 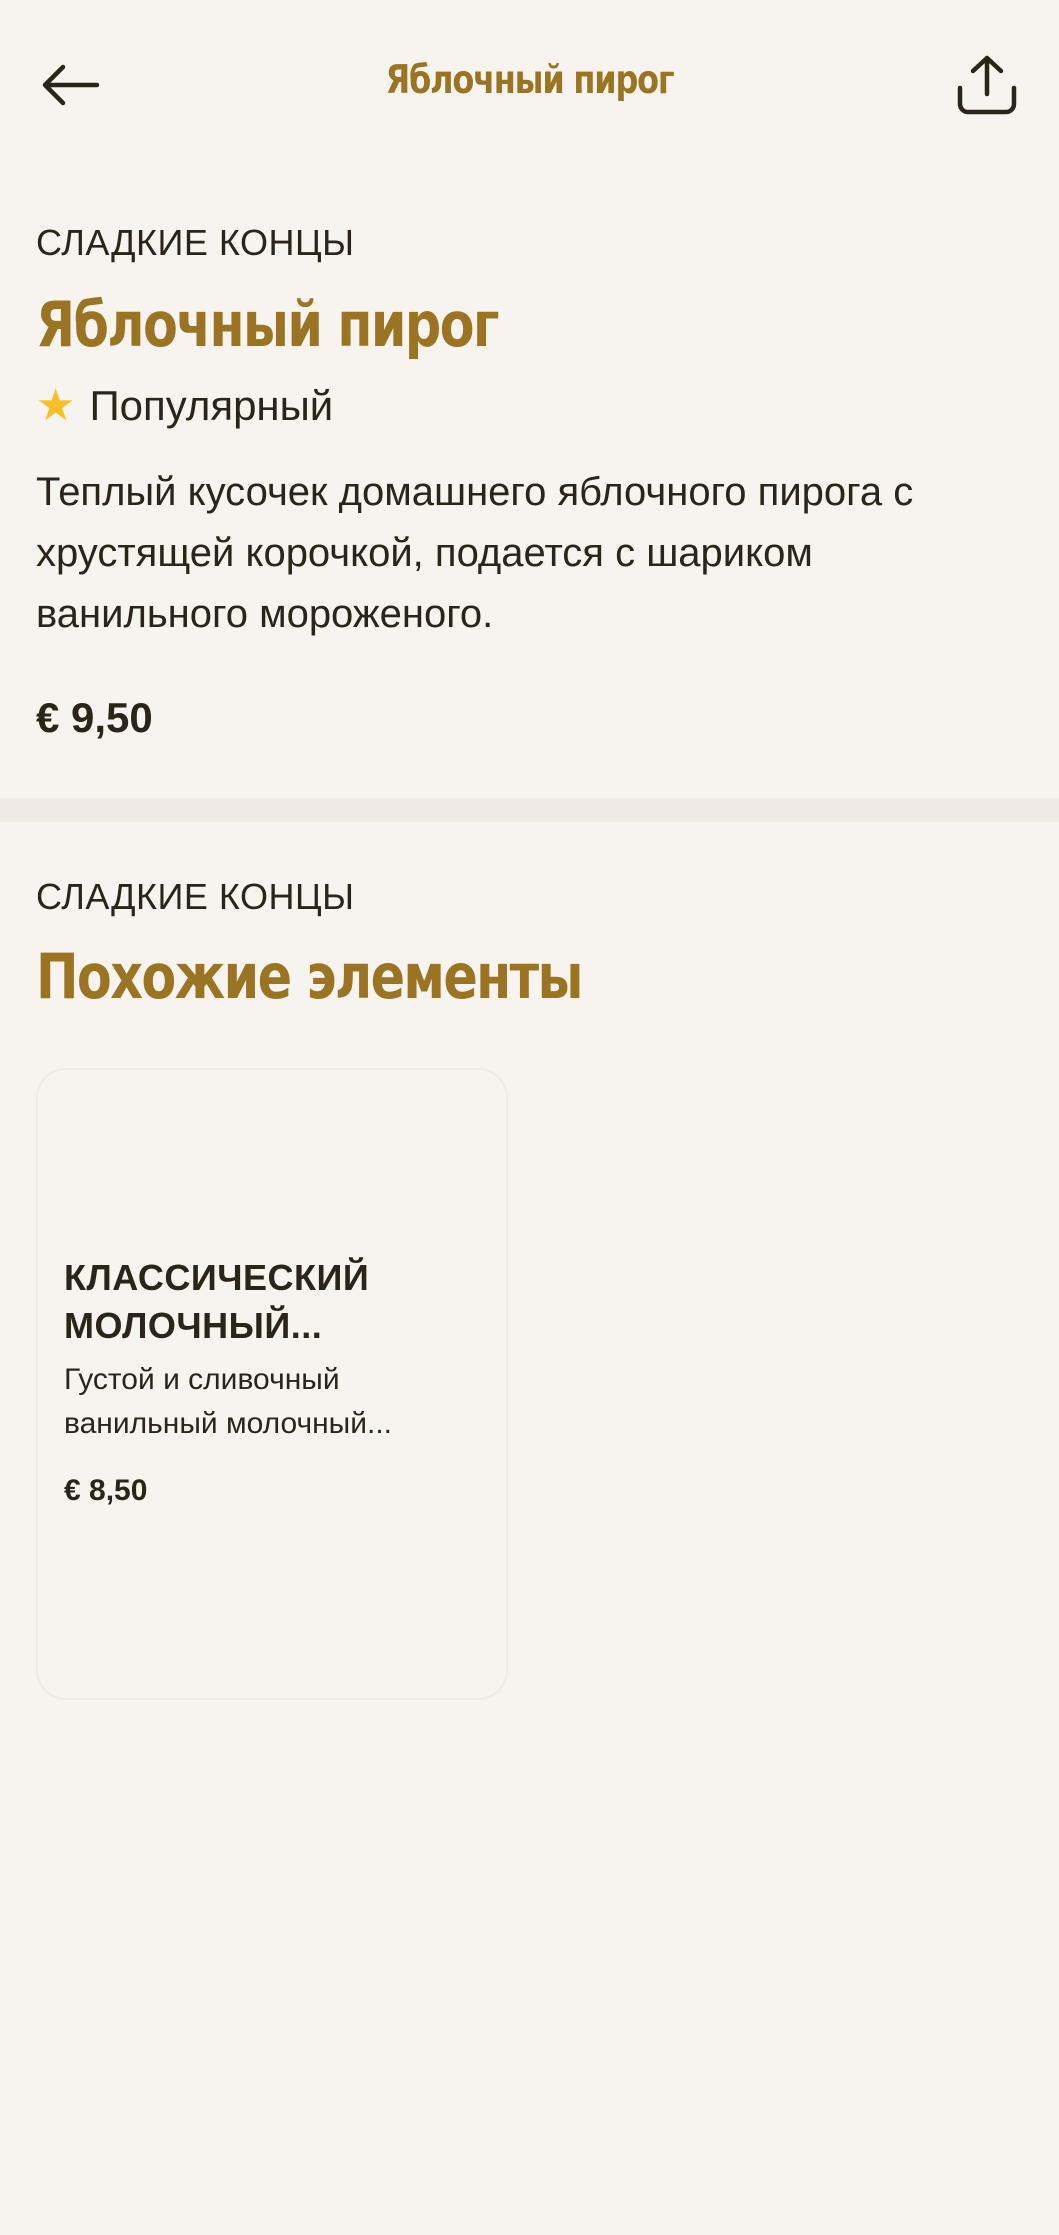 I want to click on related-category: СЛАДКИЕ КОНЦЫ, so click(x=531, y=897).